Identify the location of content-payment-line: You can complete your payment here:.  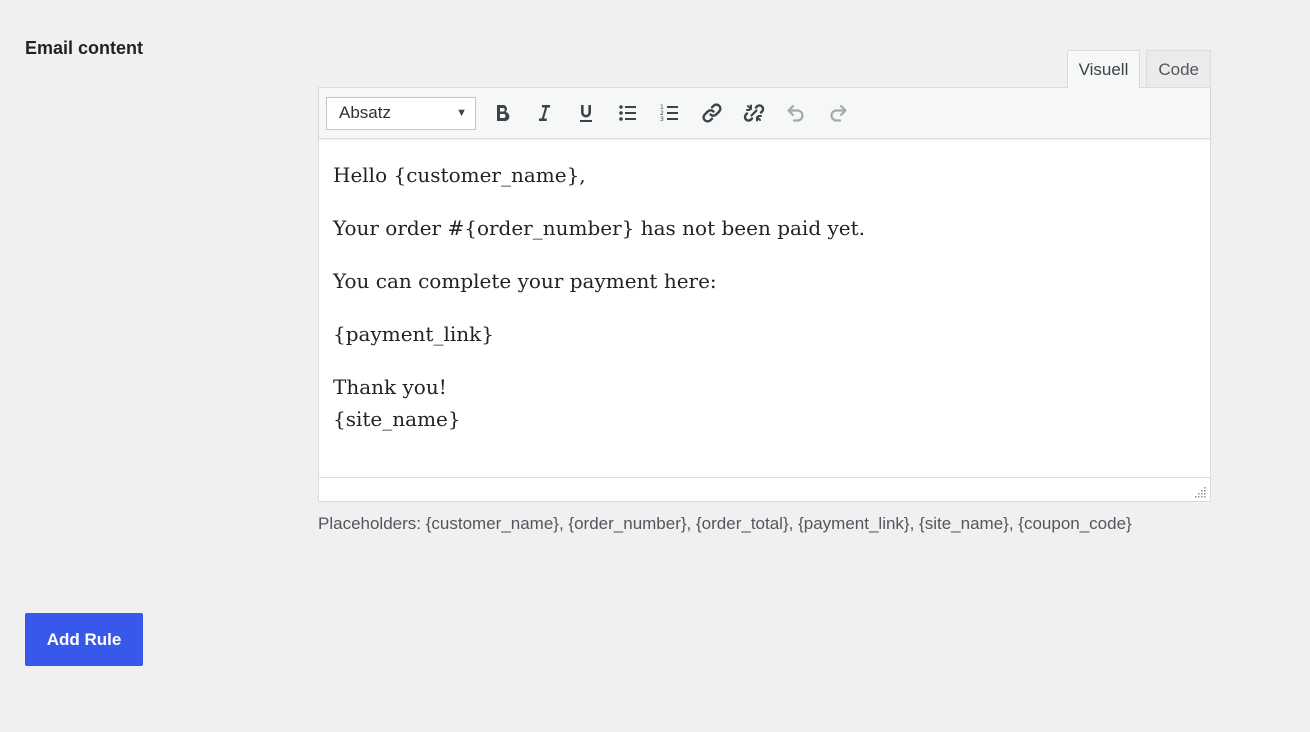
(525, 281).